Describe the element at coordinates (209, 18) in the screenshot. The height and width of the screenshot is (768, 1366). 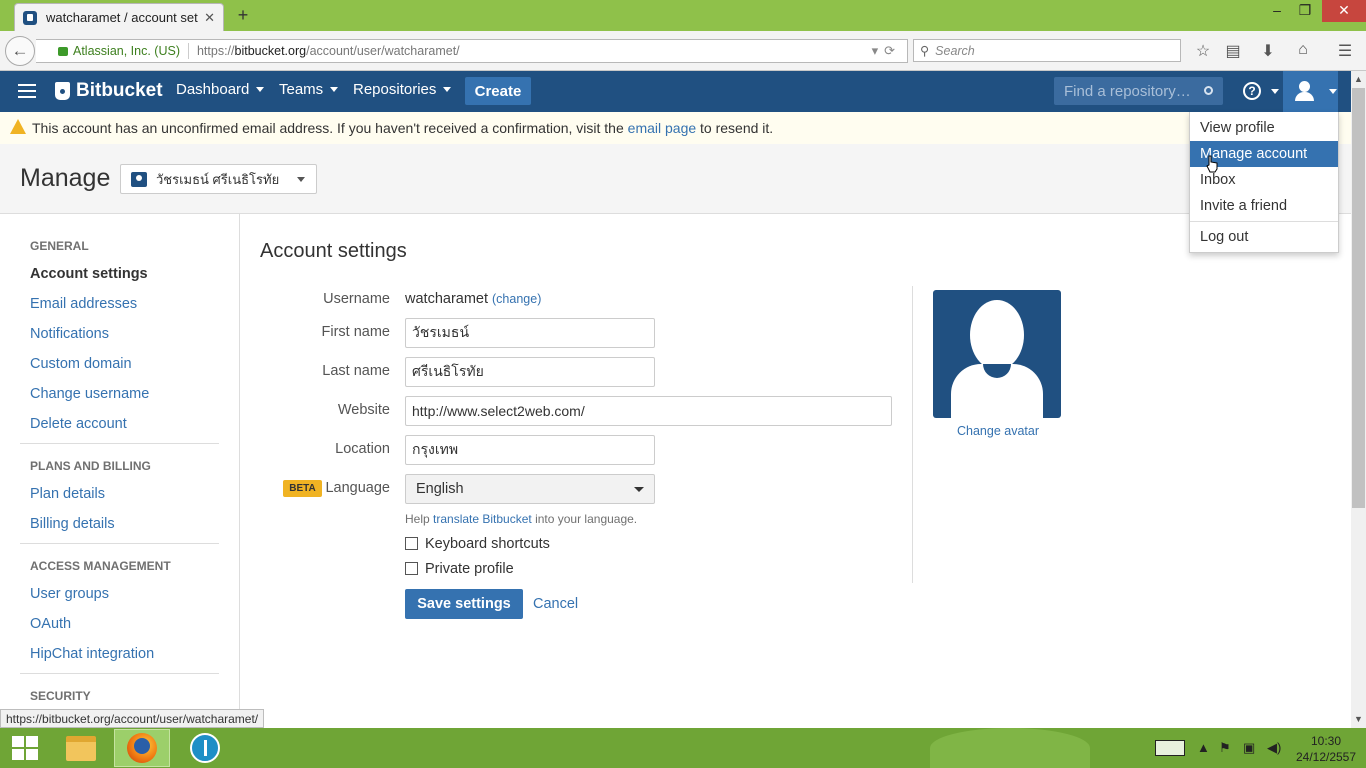
I see `tab-close-icon: ✕` at that location.